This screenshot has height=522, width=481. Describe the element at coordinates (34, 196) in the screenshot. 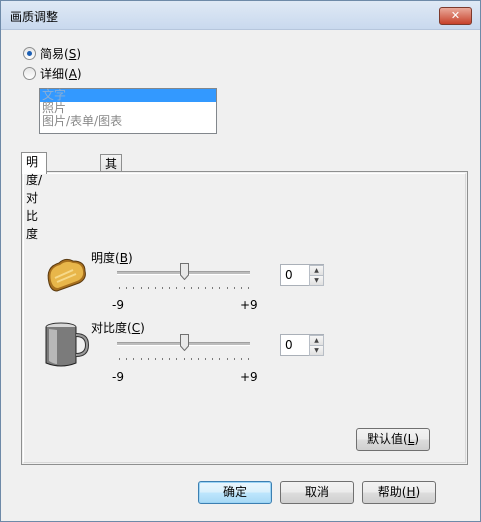

I see `tab-brightness-contrast: 明度/对比度` at that location.